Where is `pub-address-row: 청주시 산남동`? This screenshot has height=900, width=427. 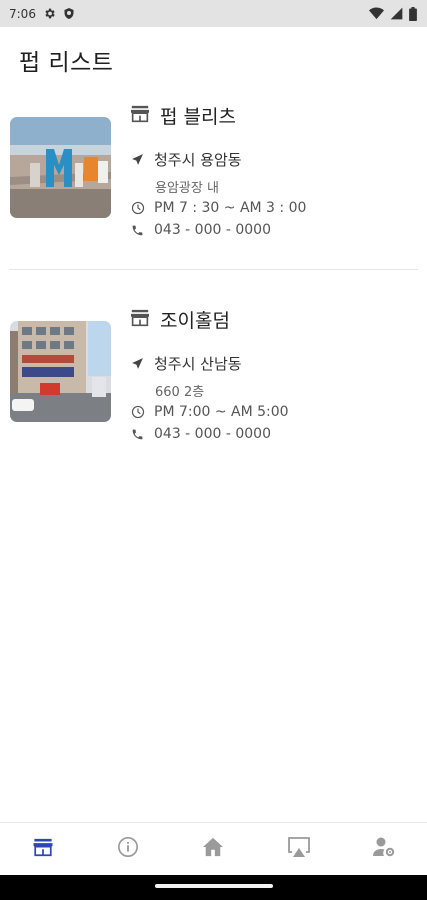 pub-address-row: 청주시 산남동 is located at coordinates (186, 363).